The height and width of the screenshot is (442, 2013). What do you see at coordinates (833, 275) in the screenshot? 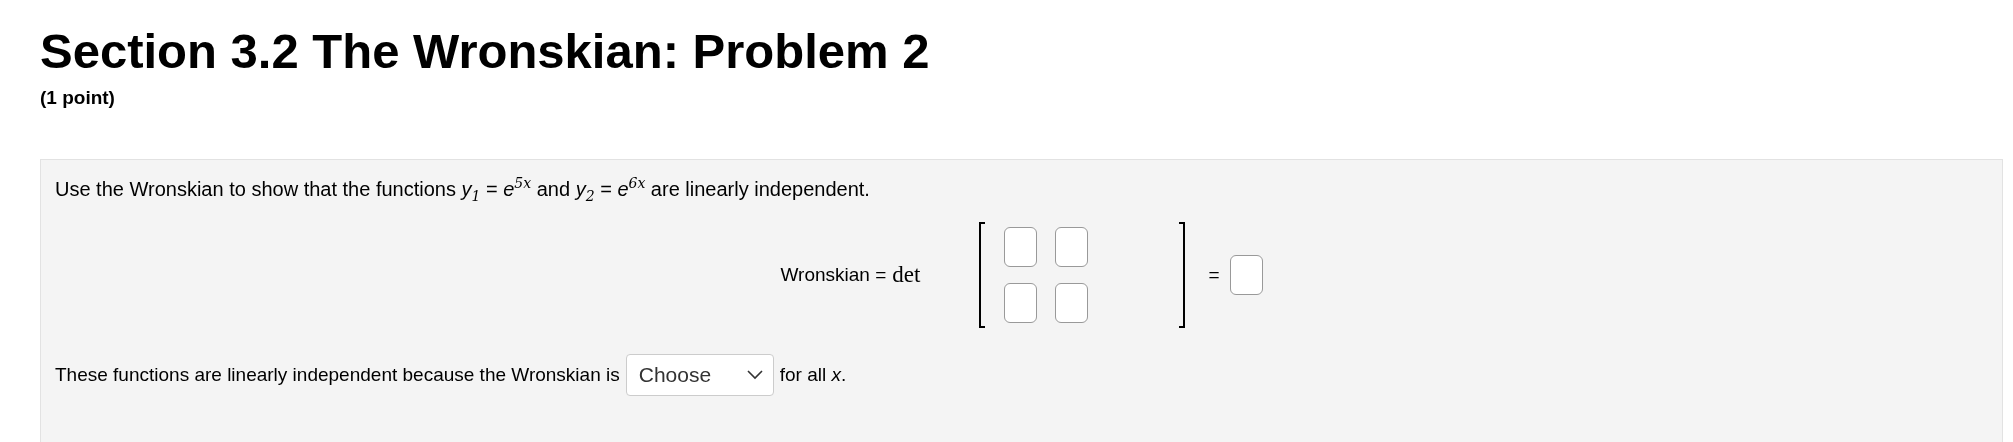
I see `wronskian-label: Wronskian =` at bounding box center [833, 275].